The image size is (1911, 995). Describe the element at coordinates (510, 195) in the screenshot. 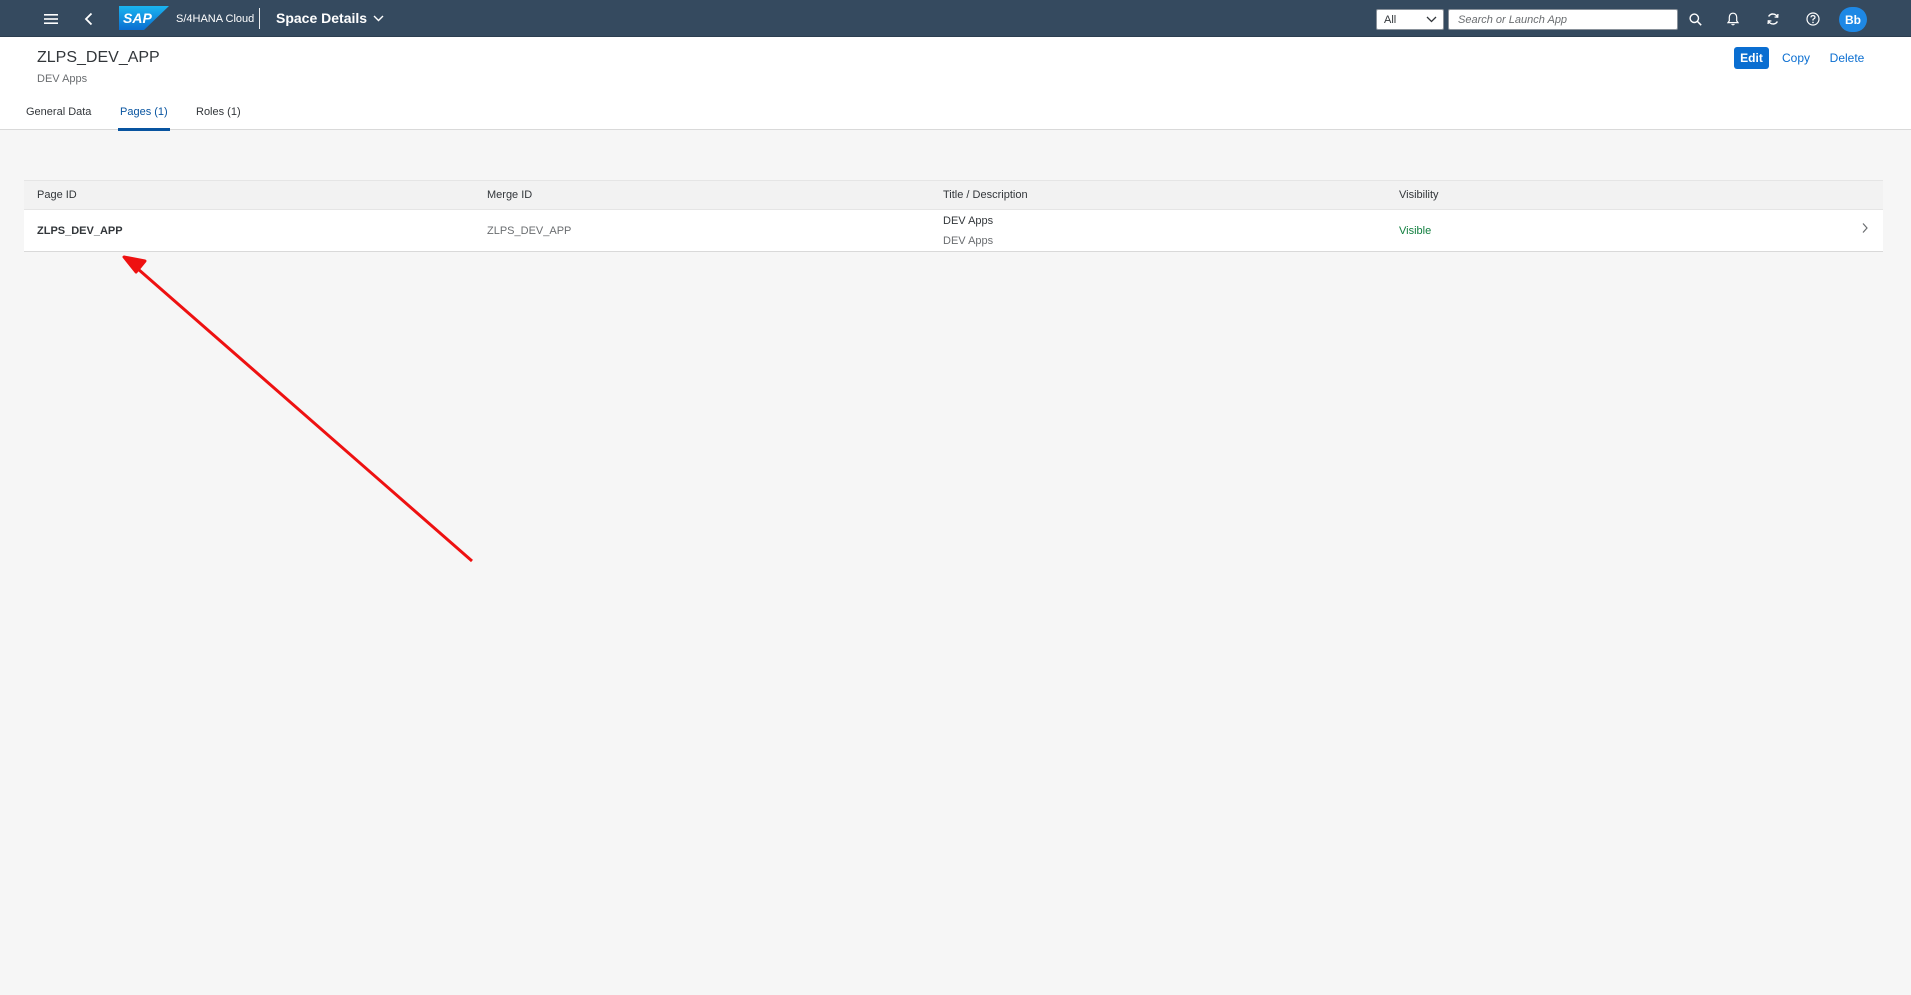

I see `column-header-merge-id: Merge ID` at that location.